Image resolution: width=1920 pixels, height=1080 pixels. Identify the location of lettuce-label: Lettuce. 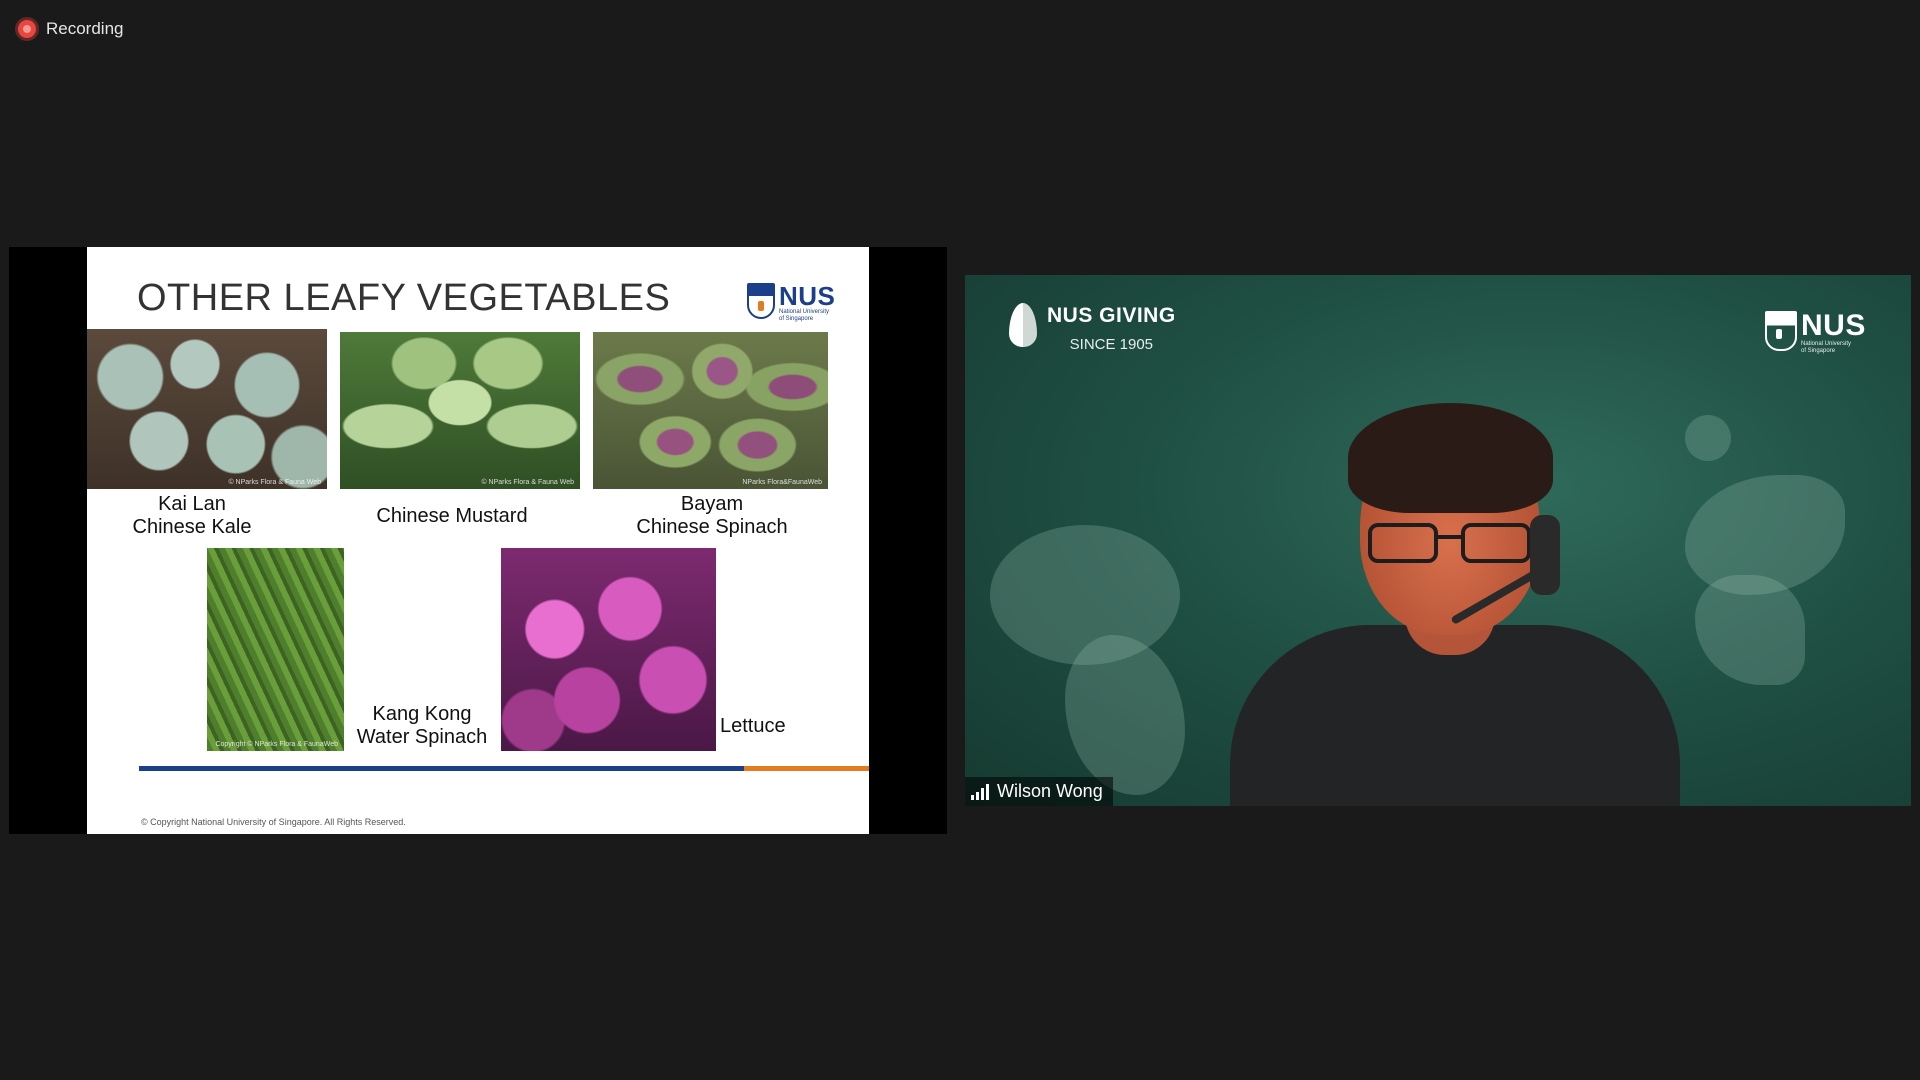
(765, 726).